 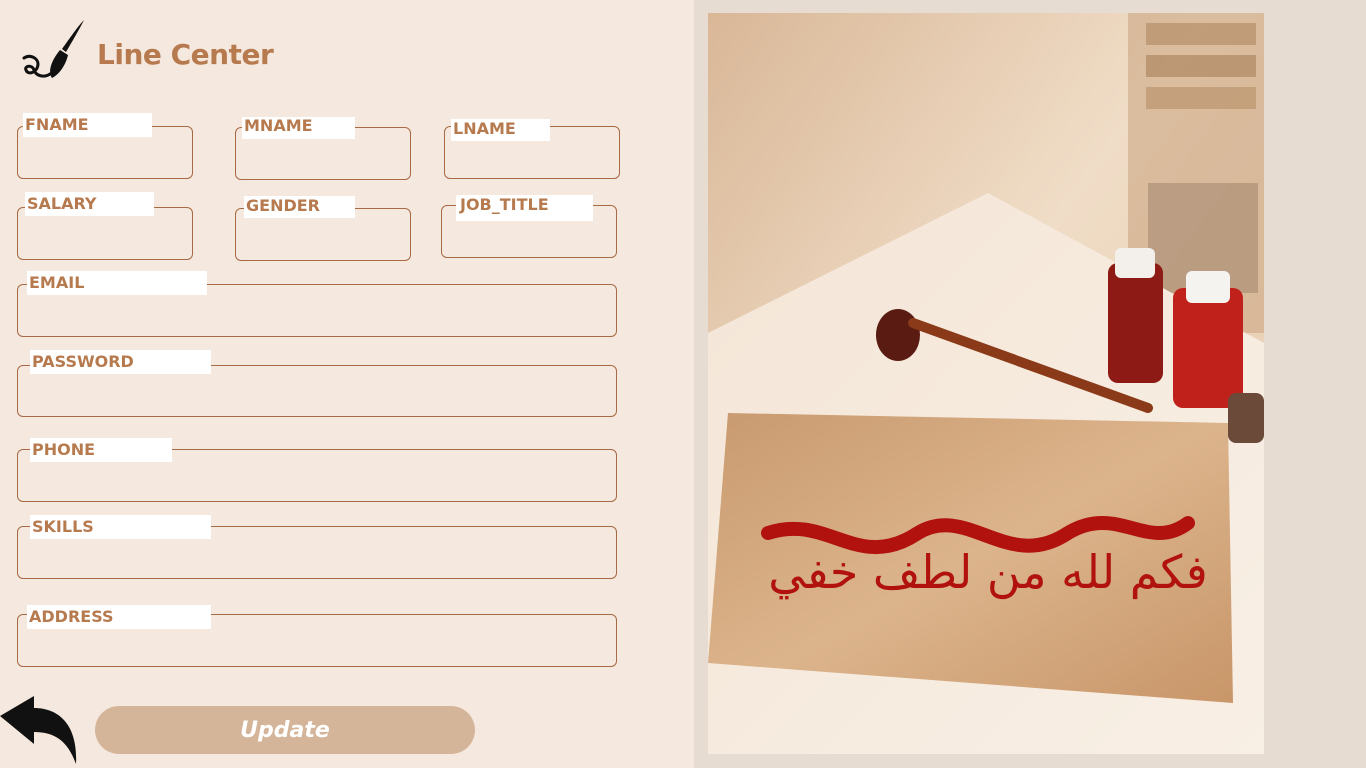 What do you see at coordinates (524, 208) in the screenshot?
I see `job-title-label: JOB_TITLE` at bounding box center [524, 208].